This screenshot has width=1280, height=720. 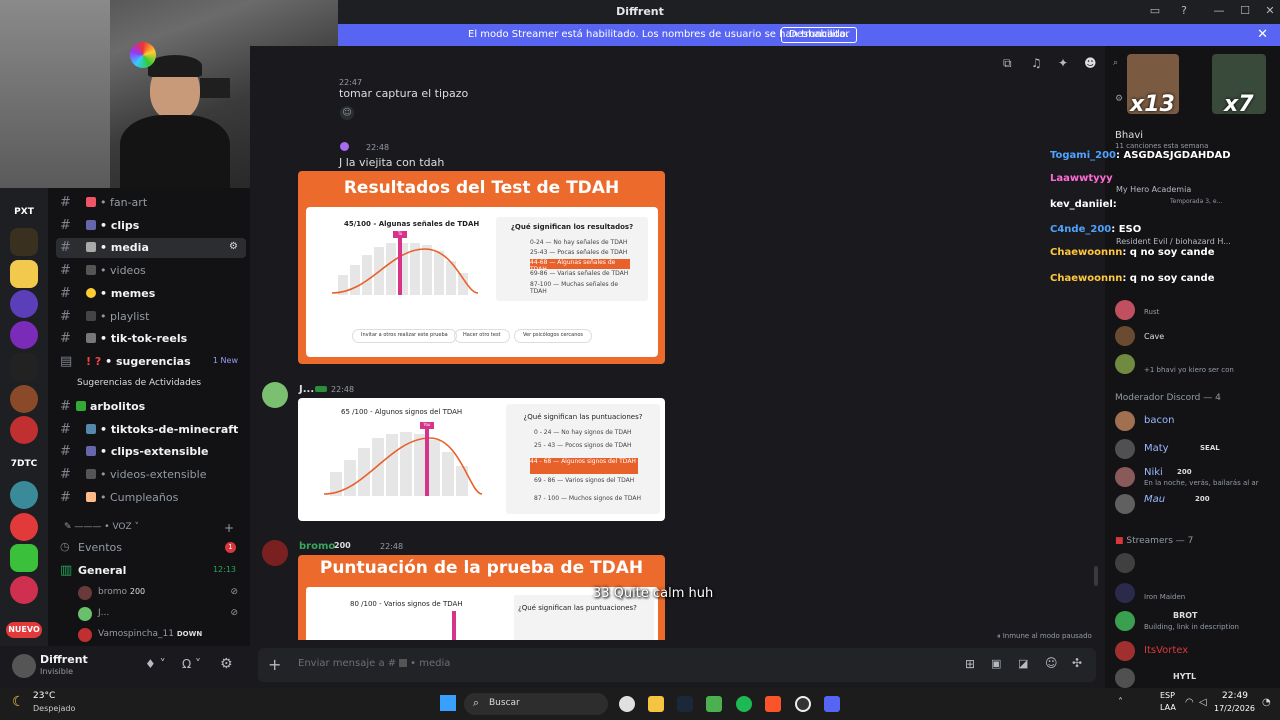 What do you see at coordinates (1063, 63) in the screenshot?
I see `pin-icon: ✦` at bounding box center [1063, 63].